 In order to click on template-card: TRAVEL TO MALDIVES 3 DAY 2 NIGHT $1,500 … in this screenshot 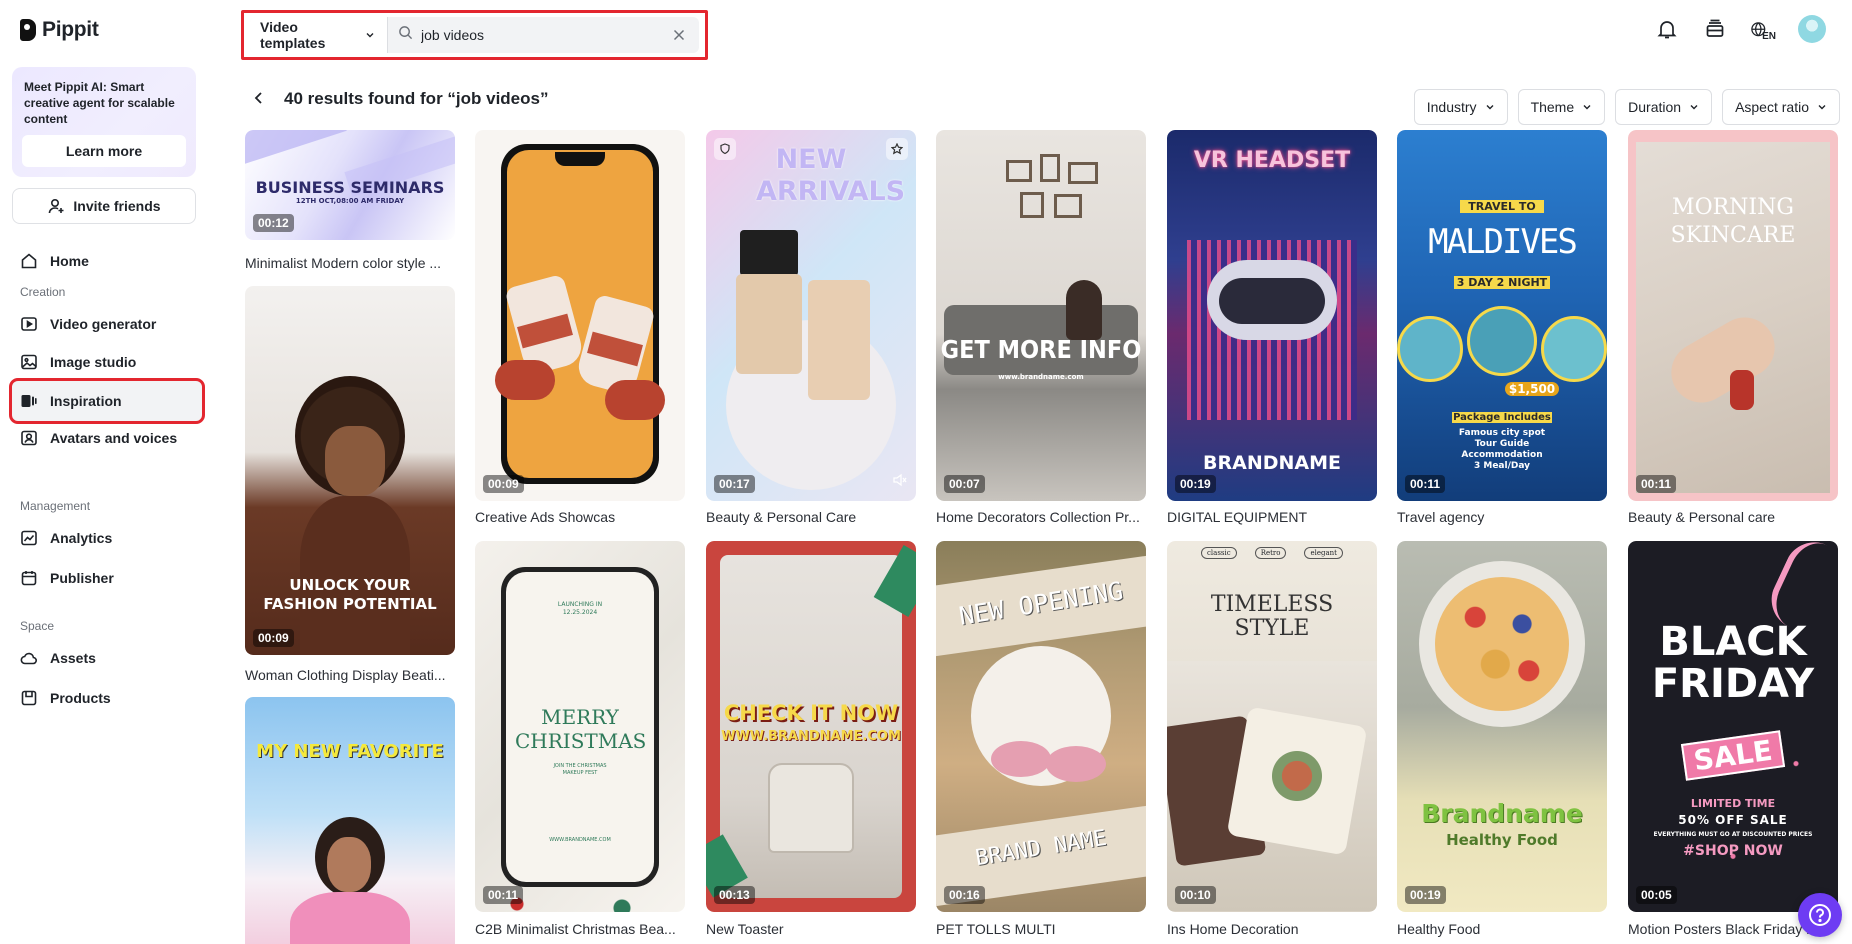, I will do `click(1502, 315)`.